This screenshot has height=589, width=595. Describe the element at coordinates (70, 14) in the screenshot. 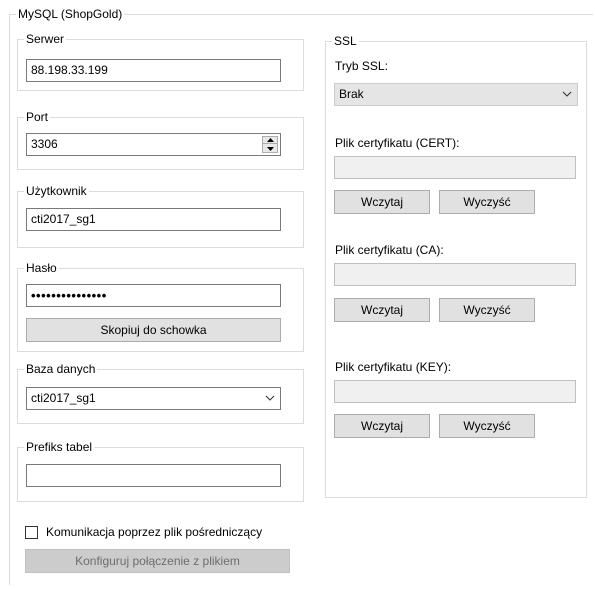

I see `mysql-group-title: MySQL (ShopGold)` at that location.